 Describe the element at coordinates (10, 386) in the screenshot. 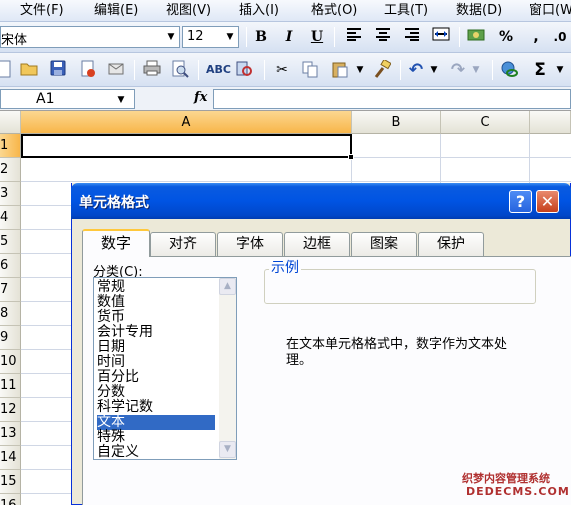

I see `row-header: 11` at that location.